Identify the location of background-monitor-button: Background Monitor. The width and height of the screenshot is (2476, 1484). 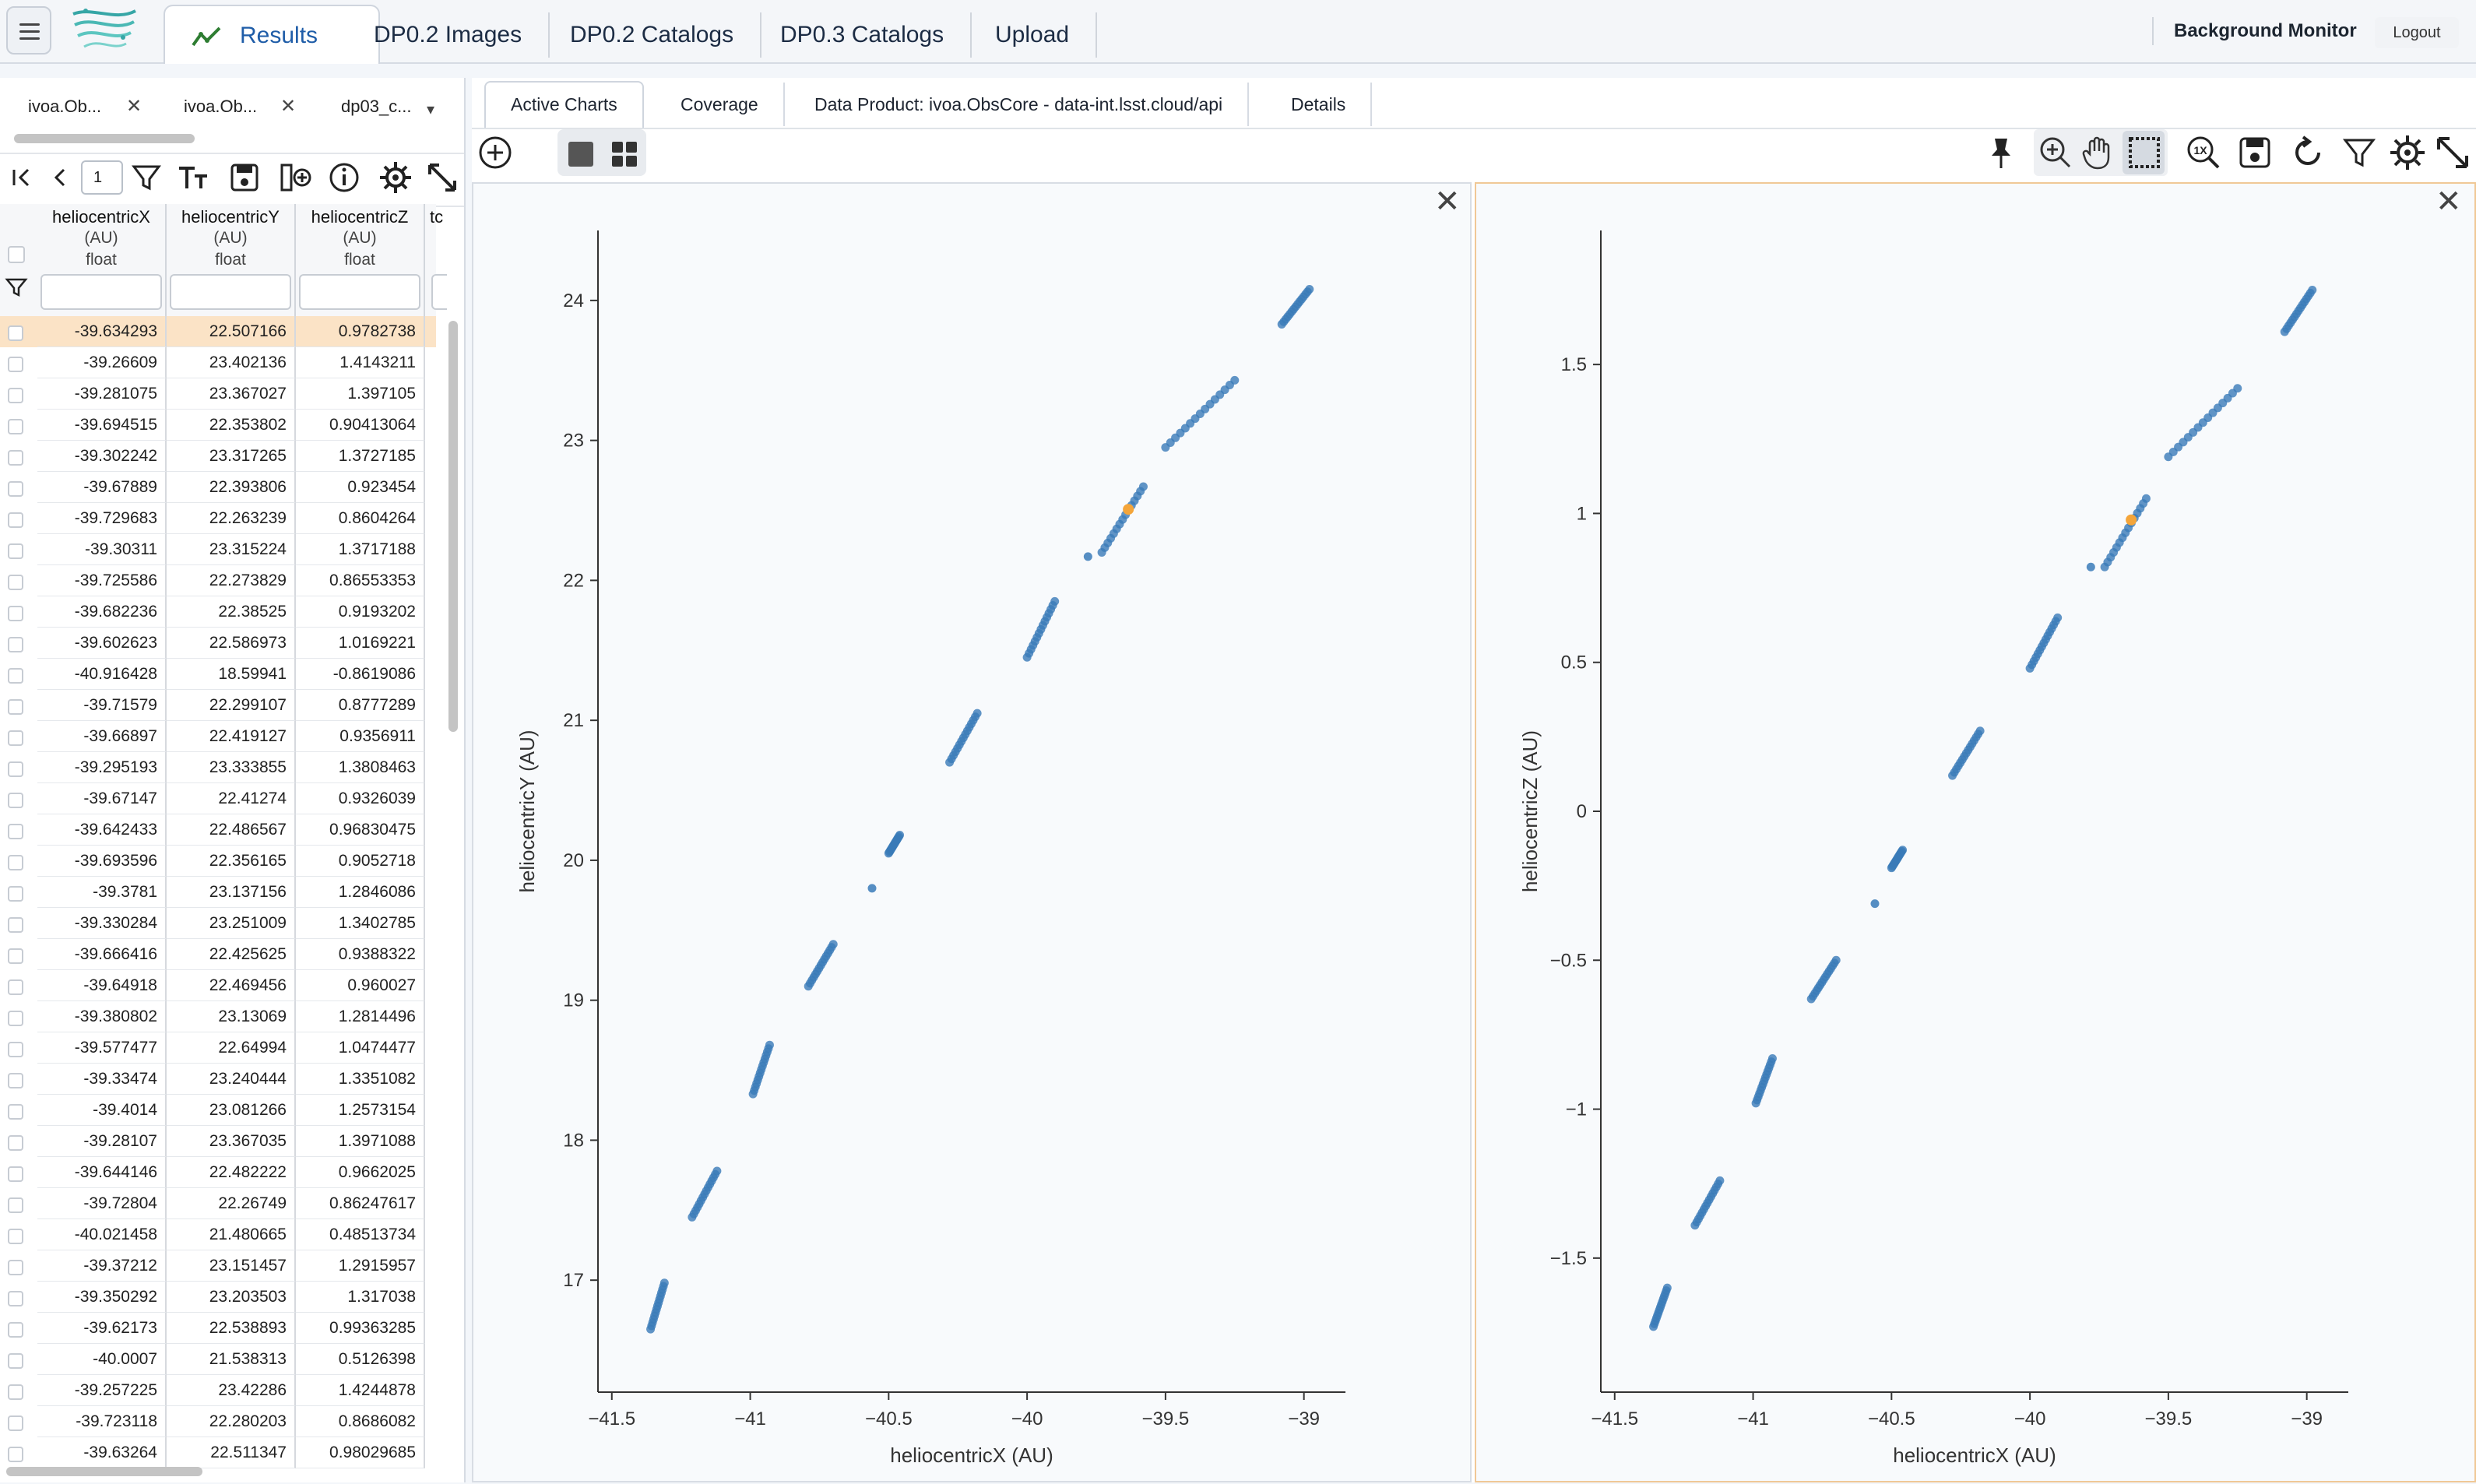
(2254, 31).